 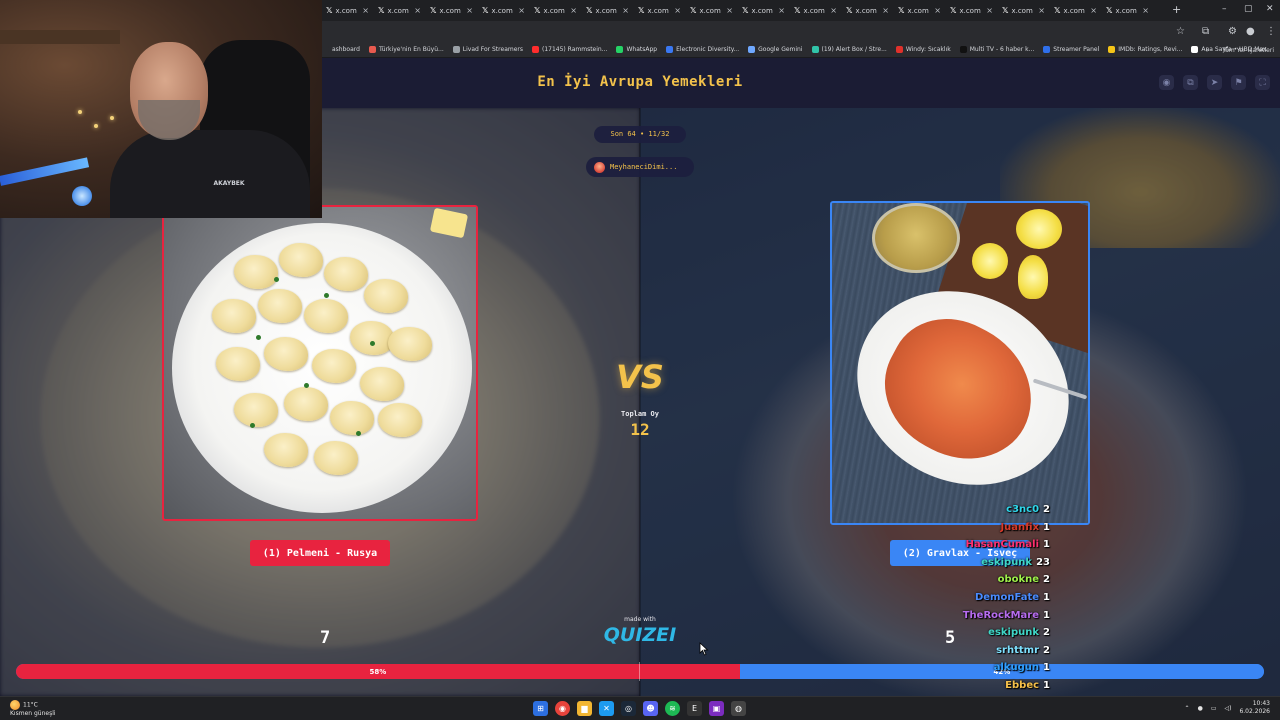 What do you see at coordinates (1187, 708) in the screenshot?
I see `tray-chevron-icon: ⌃` at bounding box center [1187, 708].